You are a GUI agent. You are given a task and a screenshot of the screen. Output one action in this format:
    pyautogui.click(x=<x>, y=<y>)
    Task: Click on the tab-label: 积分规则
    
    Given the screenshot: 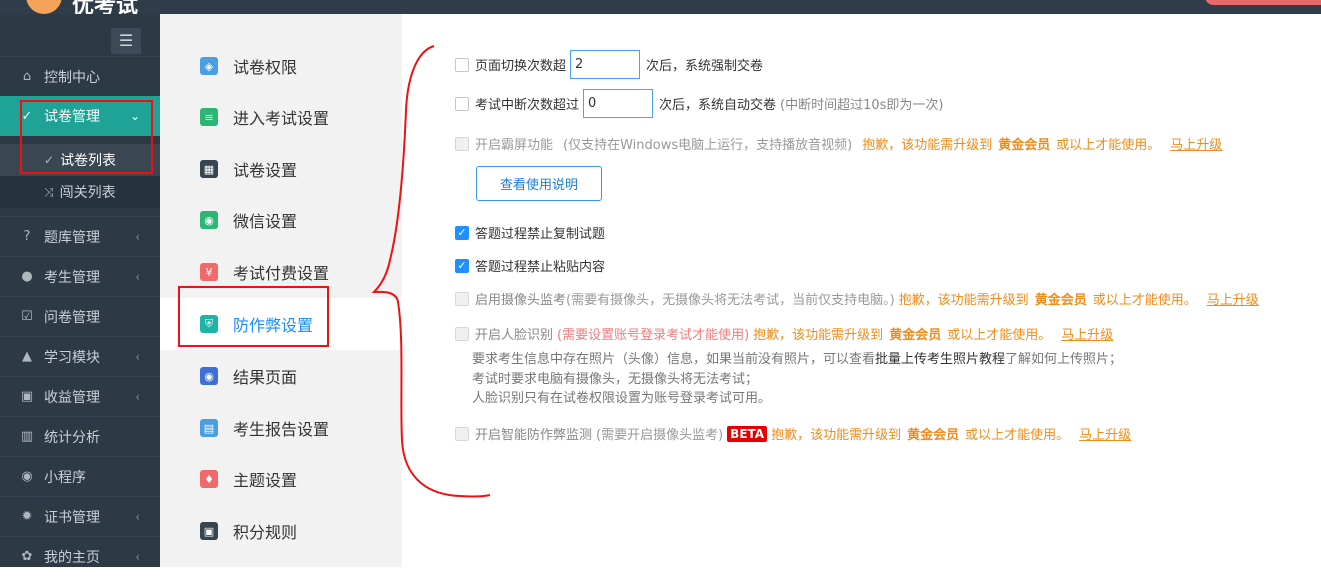 What is the action you would take?
    pyautogui.click(x=265, y=532)
    